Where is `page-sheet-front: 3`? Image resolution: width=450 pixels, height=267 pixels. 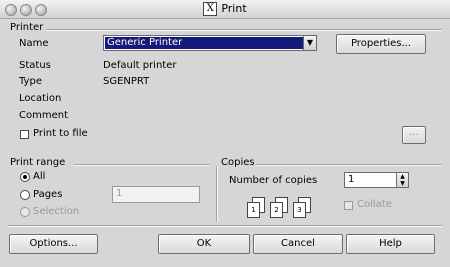
page-sheet-front: 3 is located at coordinates (299, 210).